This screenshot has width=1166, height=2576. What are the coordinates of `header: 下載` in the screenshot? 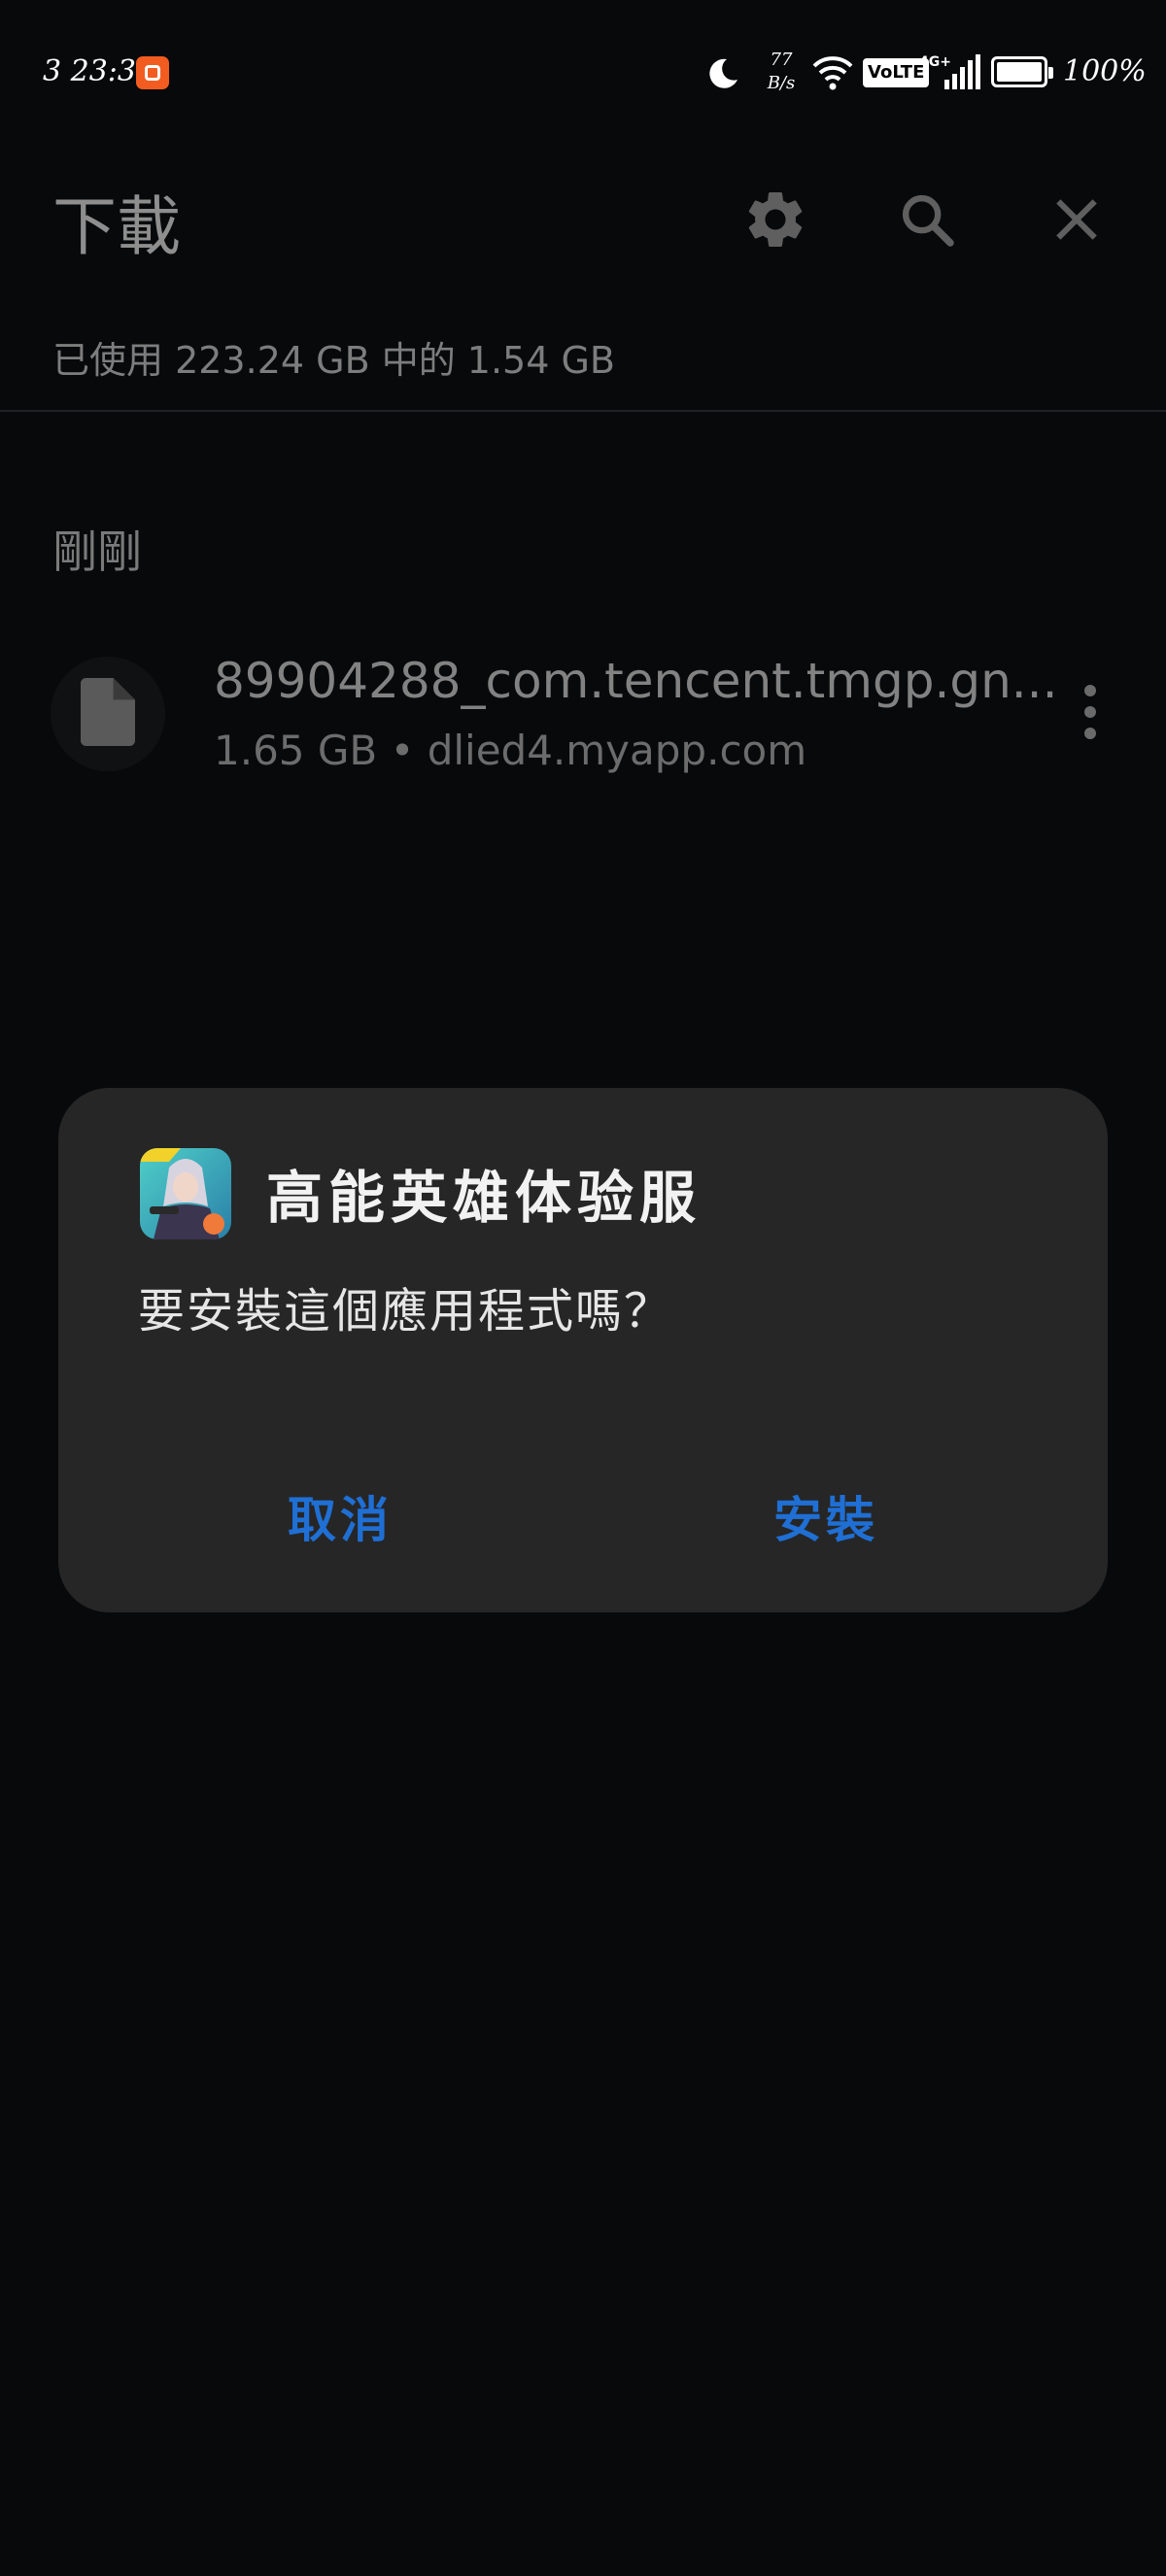 It's located at (583, 218).